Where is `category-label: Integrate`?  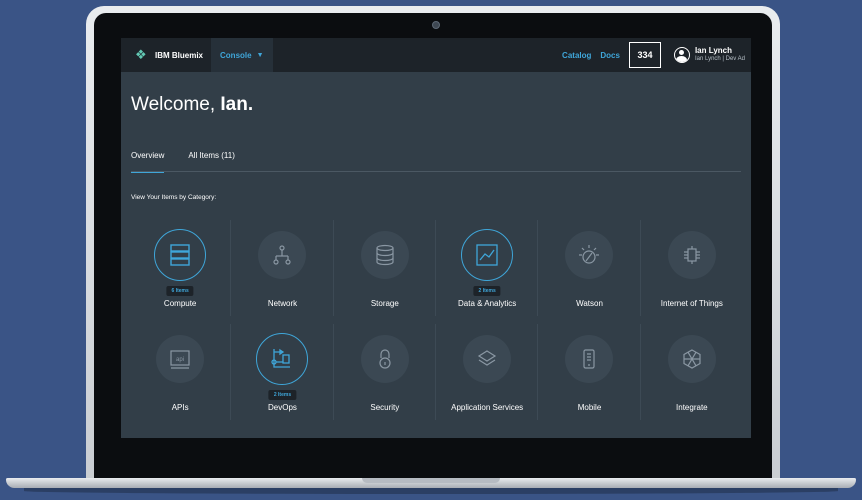 category-label: Integrate is located at coordinates (692, 407).